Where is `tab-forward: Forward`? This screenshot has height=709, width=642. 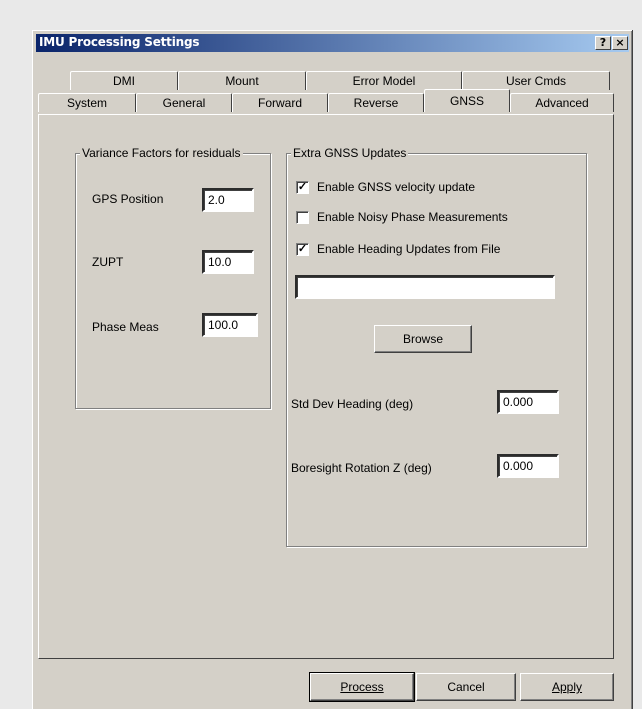 tab-forward: Forward is located at coordinates (280, 102).